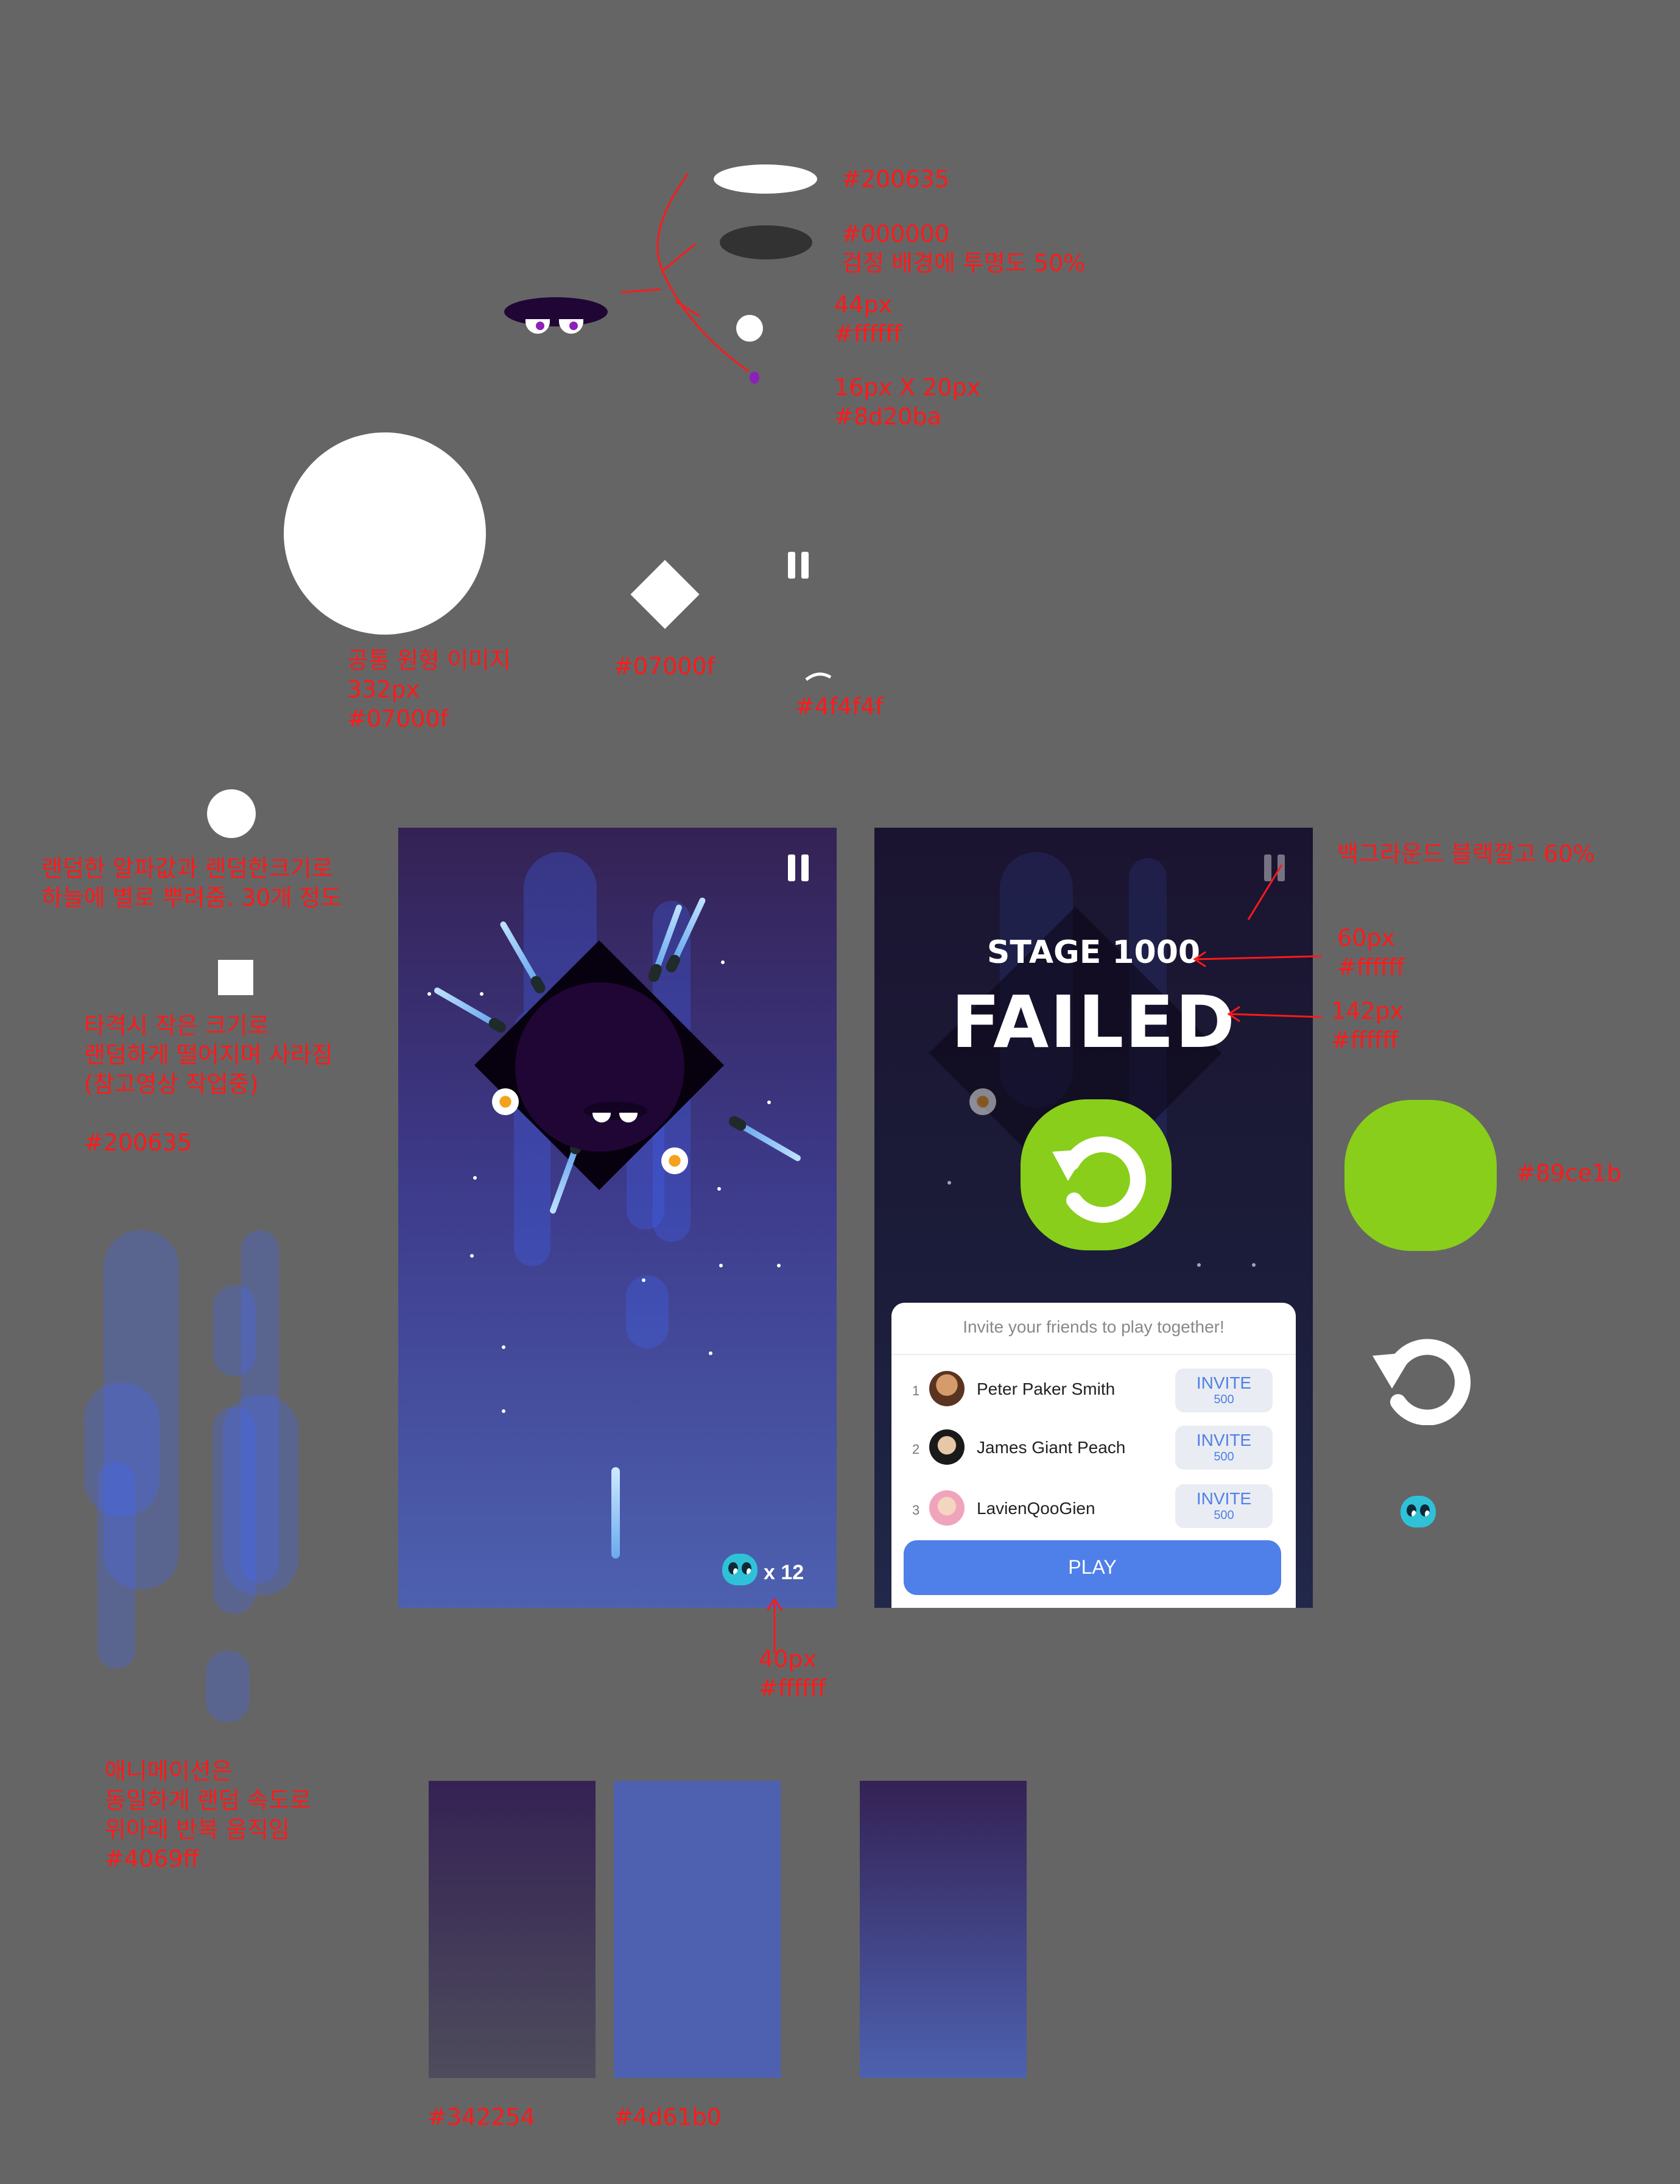 Image resolution: width=1680 pixels, height=2184 pixels. What do you see at coordinates (187, 868) in the screenshot?
I see `annotation-stars-1: 랜덤한 알파값과 랜덤한크기로` at bounding box center [187, 868].